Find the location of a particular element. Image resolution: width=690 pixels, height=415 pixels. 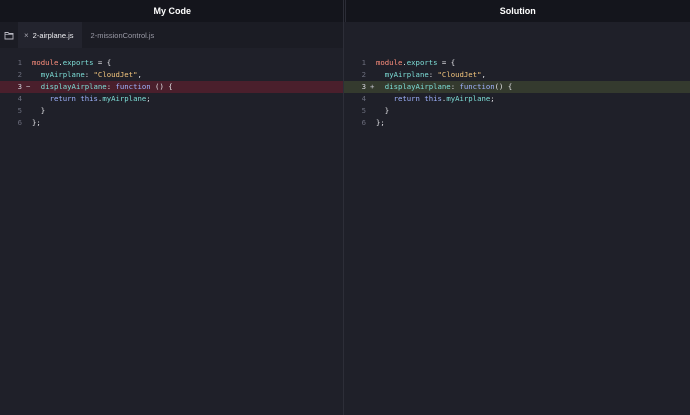

tab-2-missioncontrol: 2-missionControl.js is located at coordinates (123, 35).